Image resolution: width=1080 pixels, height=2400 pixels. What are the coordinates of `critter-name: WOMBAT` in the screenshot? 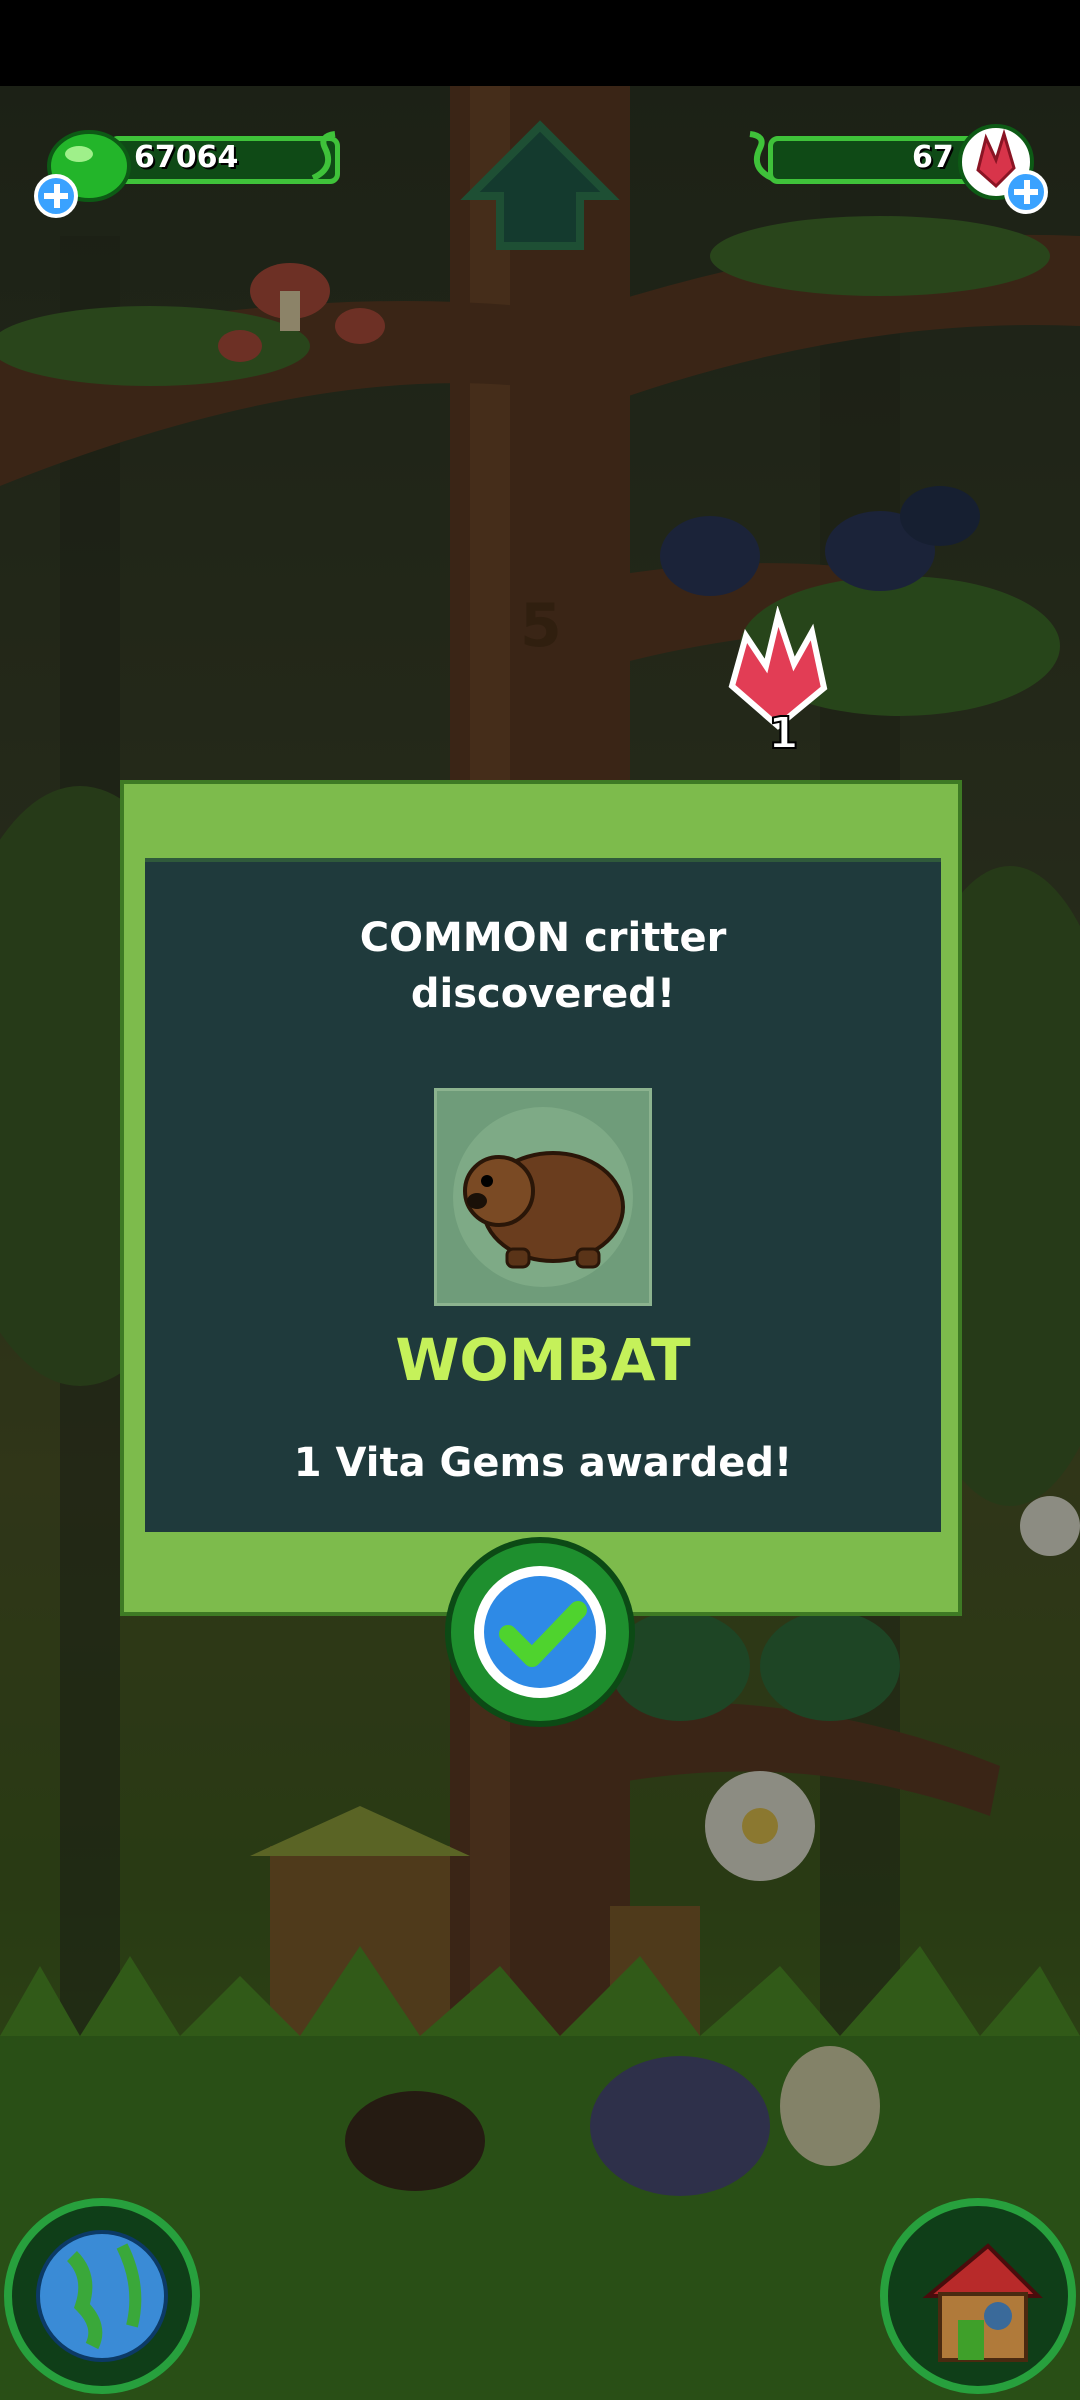 It's located at (543, 1360).